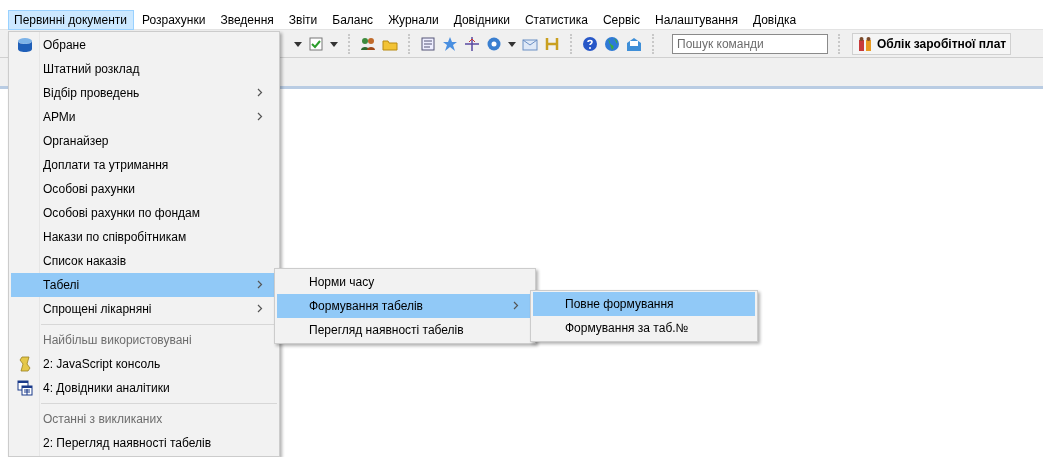 Image resolution: width=1043 pixels, height=457 pixels. Describe the element at coordinates (590, 43) in the screenshot. I see `help-icon` at that location.